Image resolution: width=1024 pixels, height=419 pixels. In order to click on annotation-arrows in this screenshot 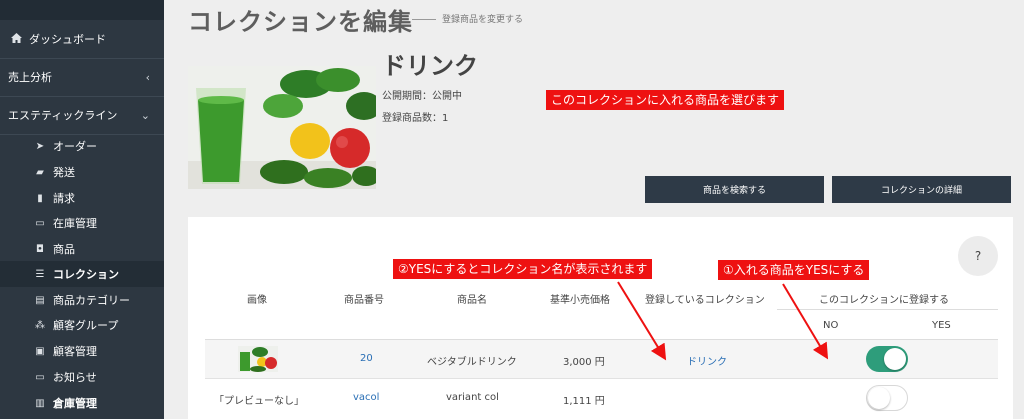, I will do `click(723, 321)`.